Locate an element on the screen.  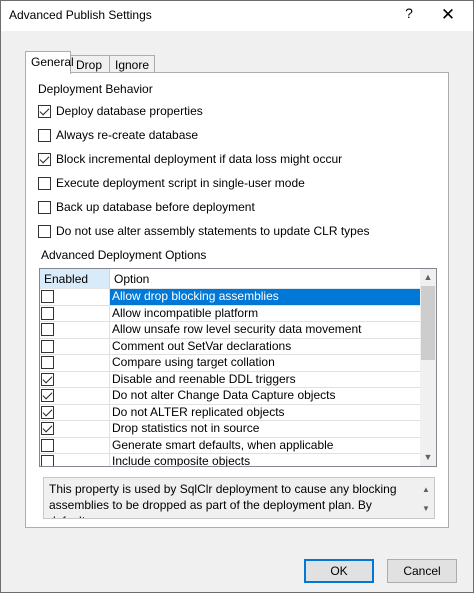
option-back-up-database: Back up database before deployment is located at coordinates (146, 207).